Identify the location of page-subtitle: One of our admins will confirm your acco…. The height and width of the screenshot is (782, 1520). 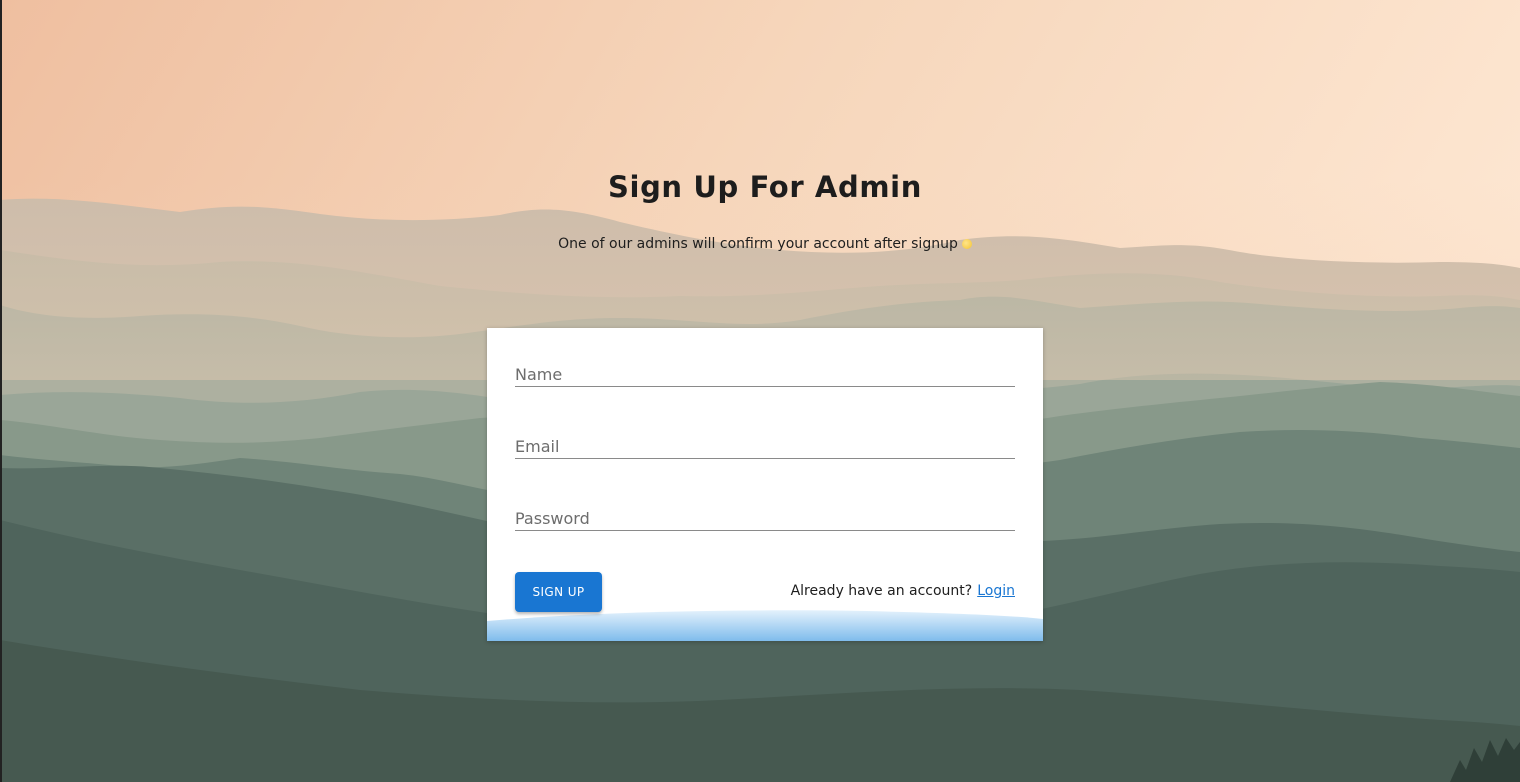
(760, 244).